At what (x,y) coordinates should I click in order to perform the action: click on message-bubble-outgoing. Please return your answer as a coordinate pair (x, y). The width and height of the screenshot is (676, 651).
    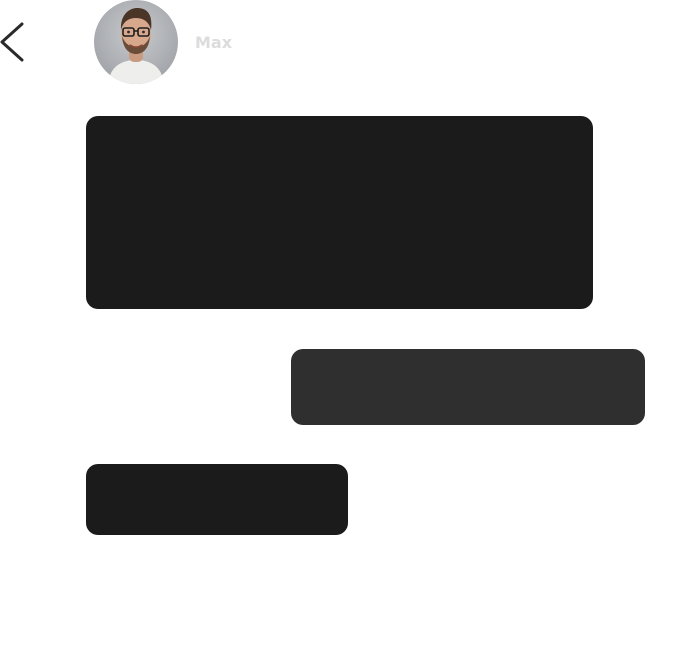
    Looking at the image, I should click on (468, 387).